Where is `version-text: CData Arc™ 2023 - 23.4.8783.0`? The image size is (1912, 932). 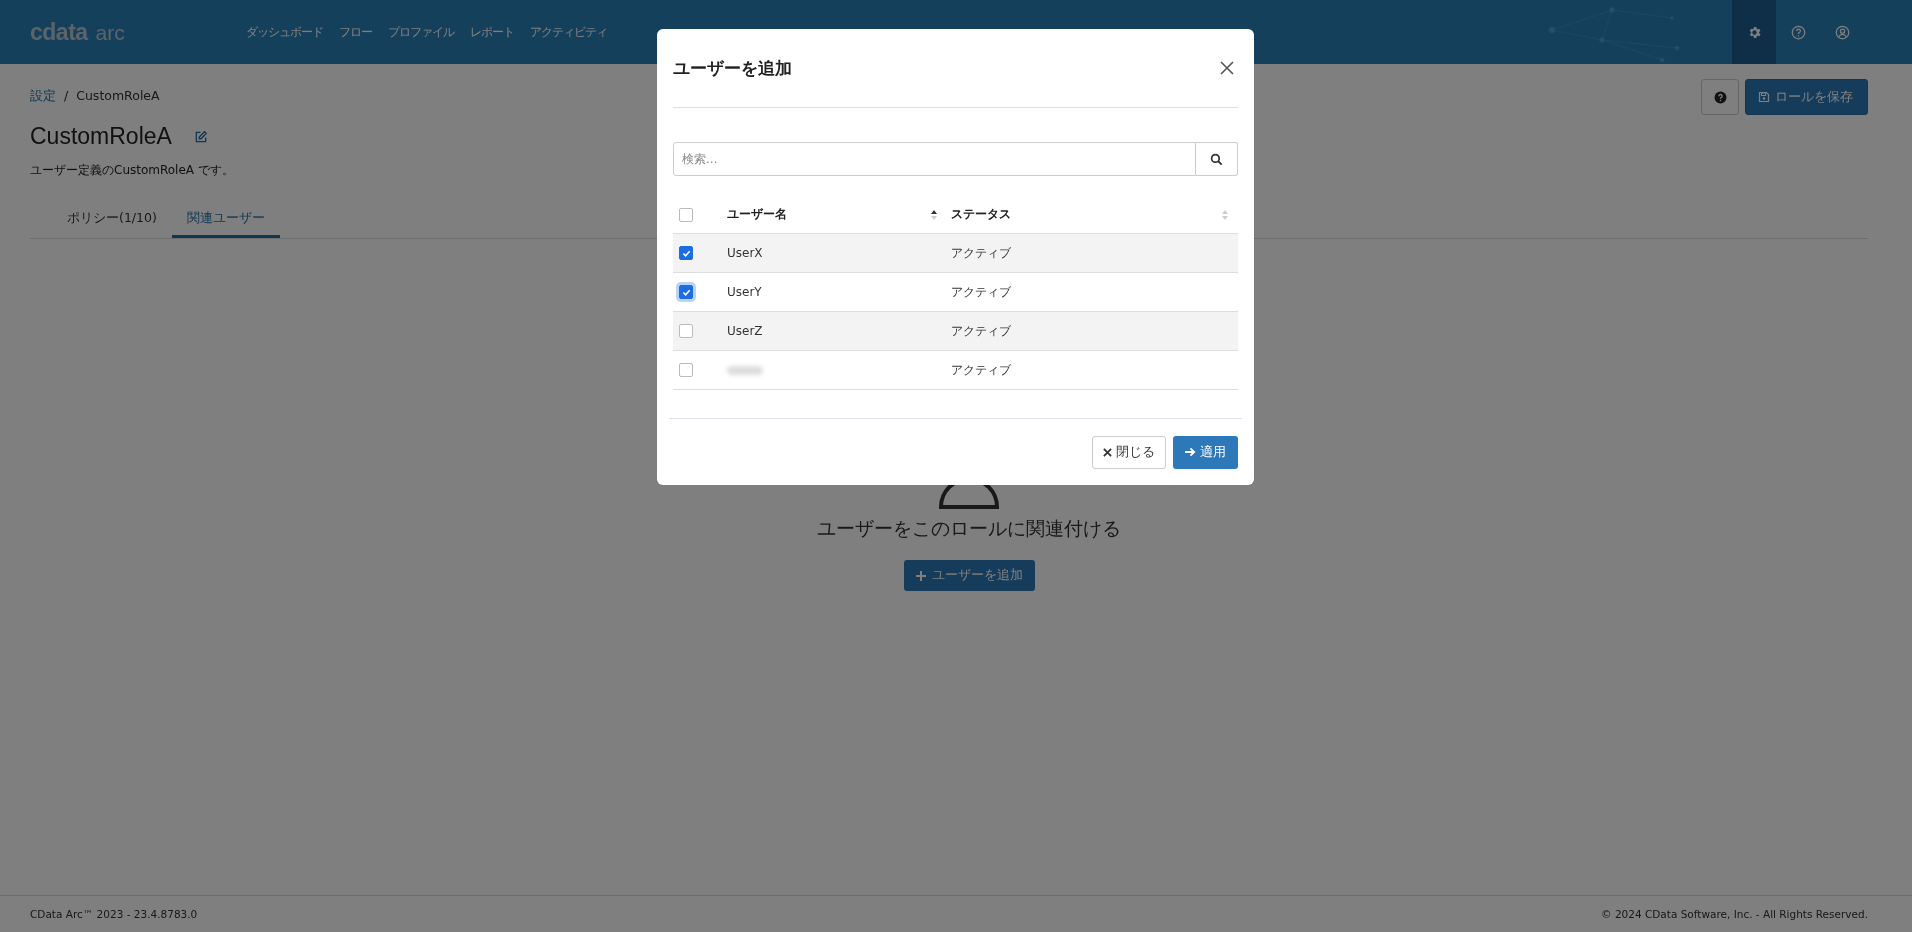 version-text: CData Arc™ 2023 - 23.4.8783.0 is located at coordinates (114, 914).